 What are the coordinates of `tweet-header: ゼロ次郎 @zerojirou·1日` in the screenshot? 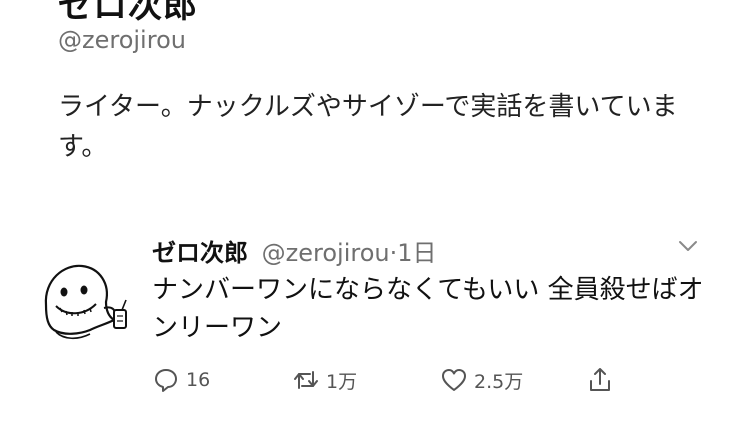 It's located at (294, 250).